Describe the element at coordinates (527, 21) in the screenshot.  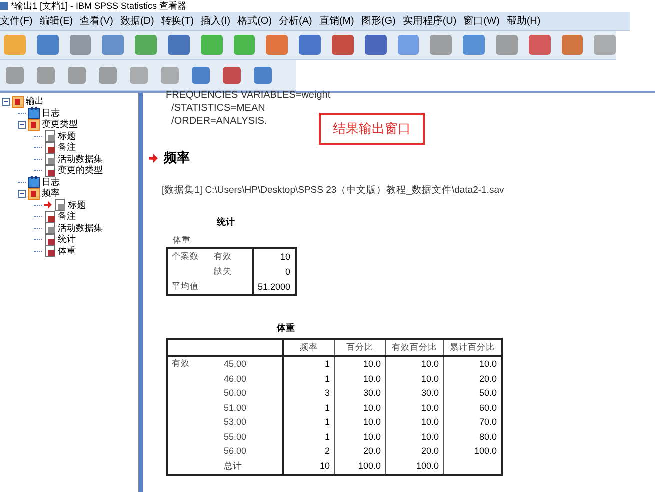
I see `menu-item: 帮助(H)` at that location.